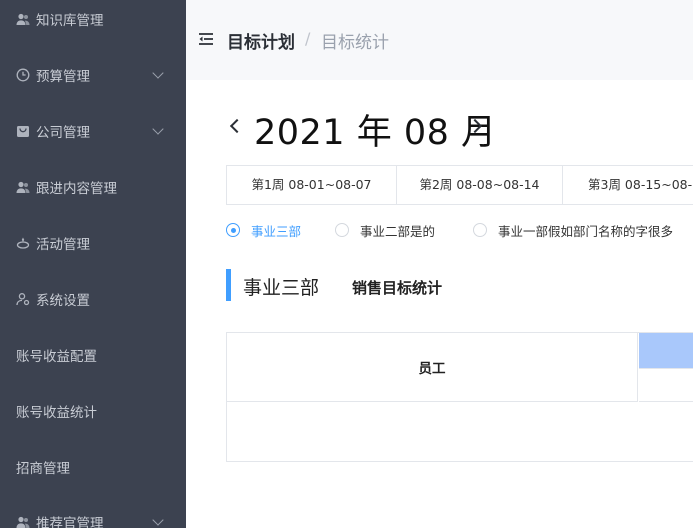 This screenshot has width=693, height=528. What do you see at coordinates (43, 469) in the screenshot?
I see `sidebar-item-label: 招商管理` at bounding box center [43, 469].